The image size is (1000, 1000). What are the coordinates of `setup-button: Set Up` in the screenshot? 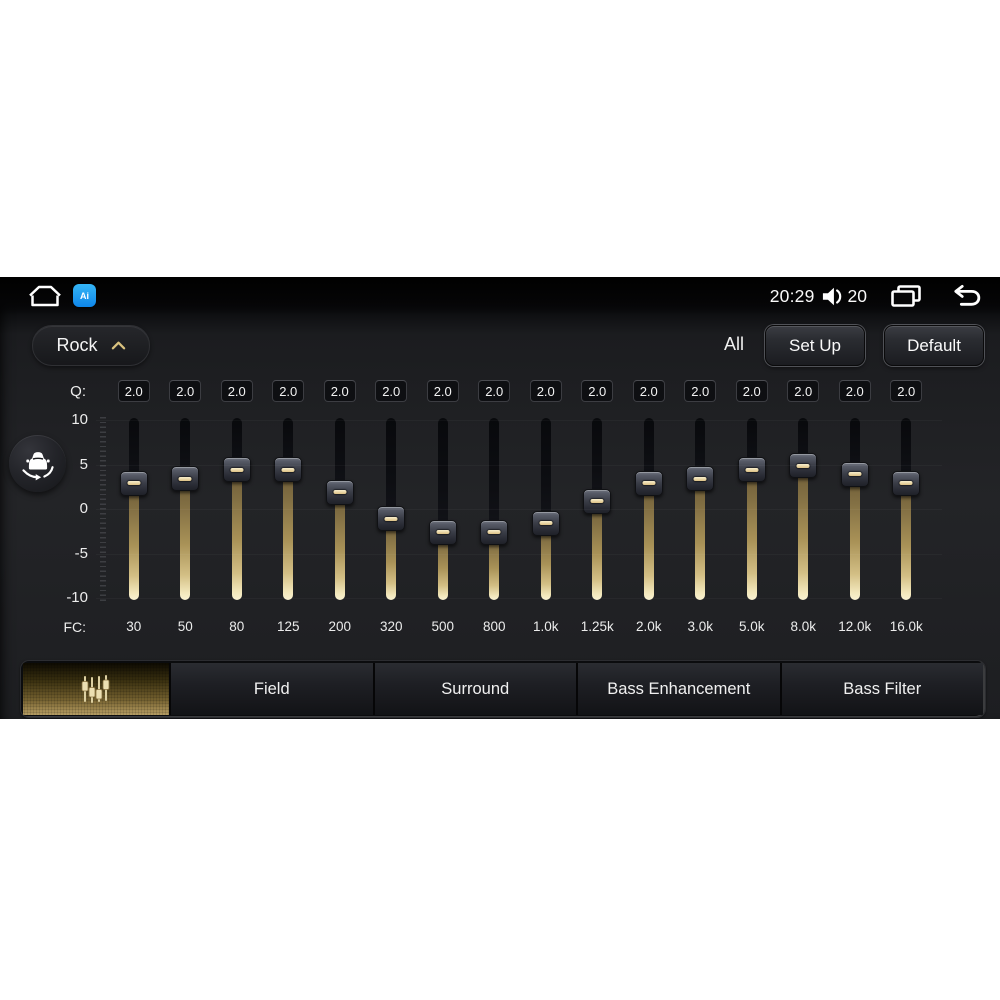 It's located at (815, 345).